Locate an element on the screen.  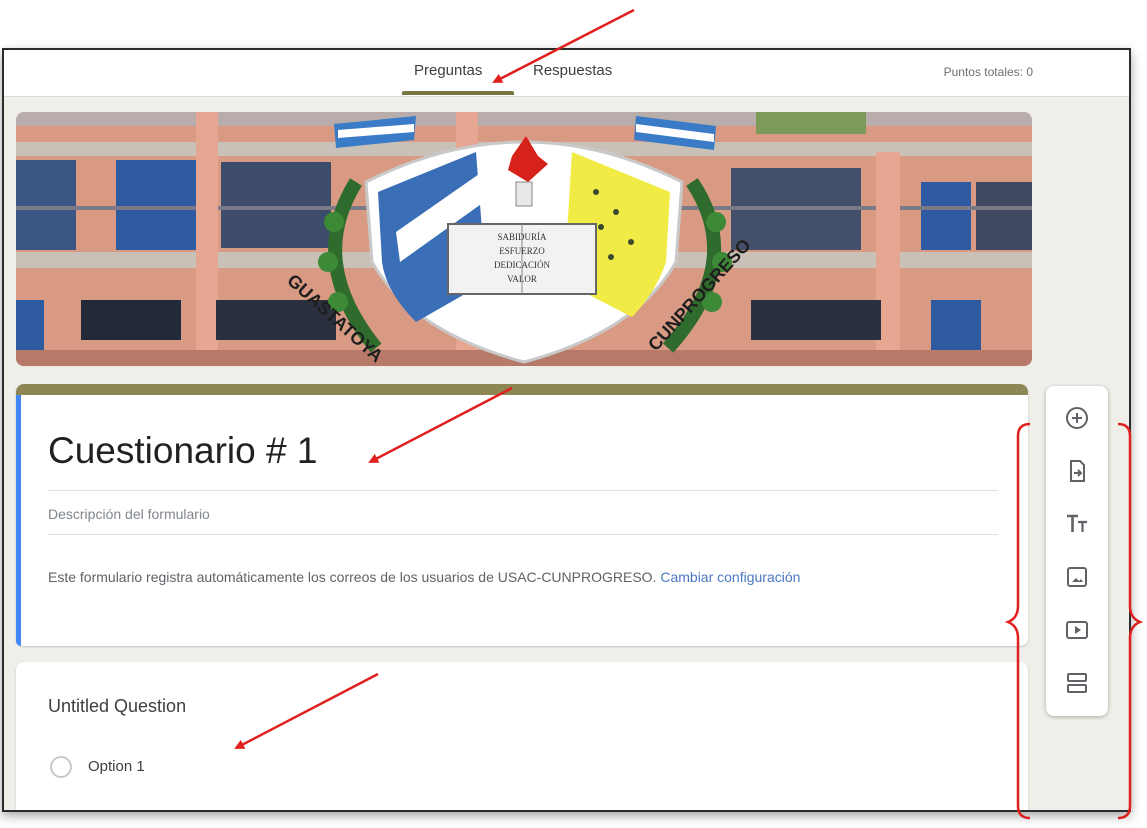
svg-text: SABIDURÍA is located at coordinates (522, 237).